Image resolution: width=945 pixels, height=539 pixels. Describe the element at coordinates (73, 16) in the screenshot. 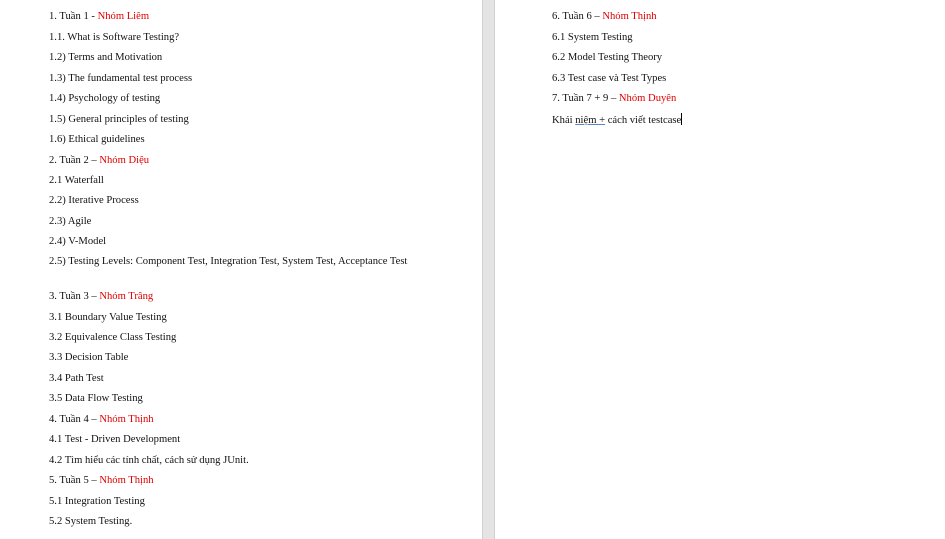

I see `line-text: 1. Tuần 1 -` at that location.